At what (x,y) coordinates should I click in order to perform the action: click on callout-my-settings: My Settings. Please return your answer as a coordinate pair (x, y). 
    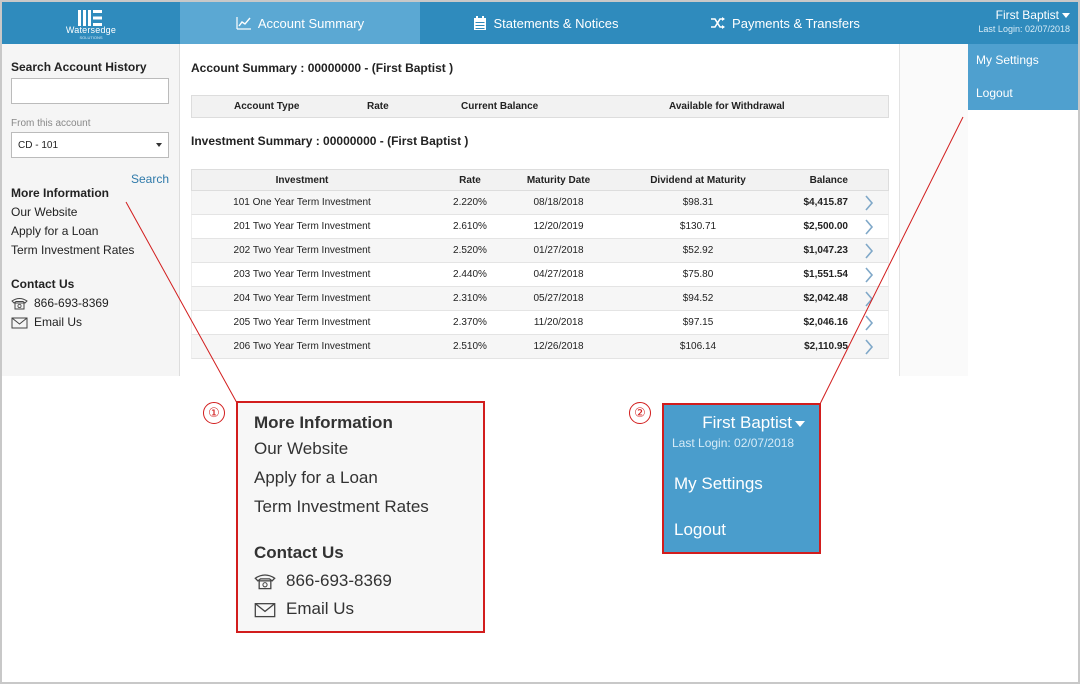
    Looking at the image, I should click on (718, 483).